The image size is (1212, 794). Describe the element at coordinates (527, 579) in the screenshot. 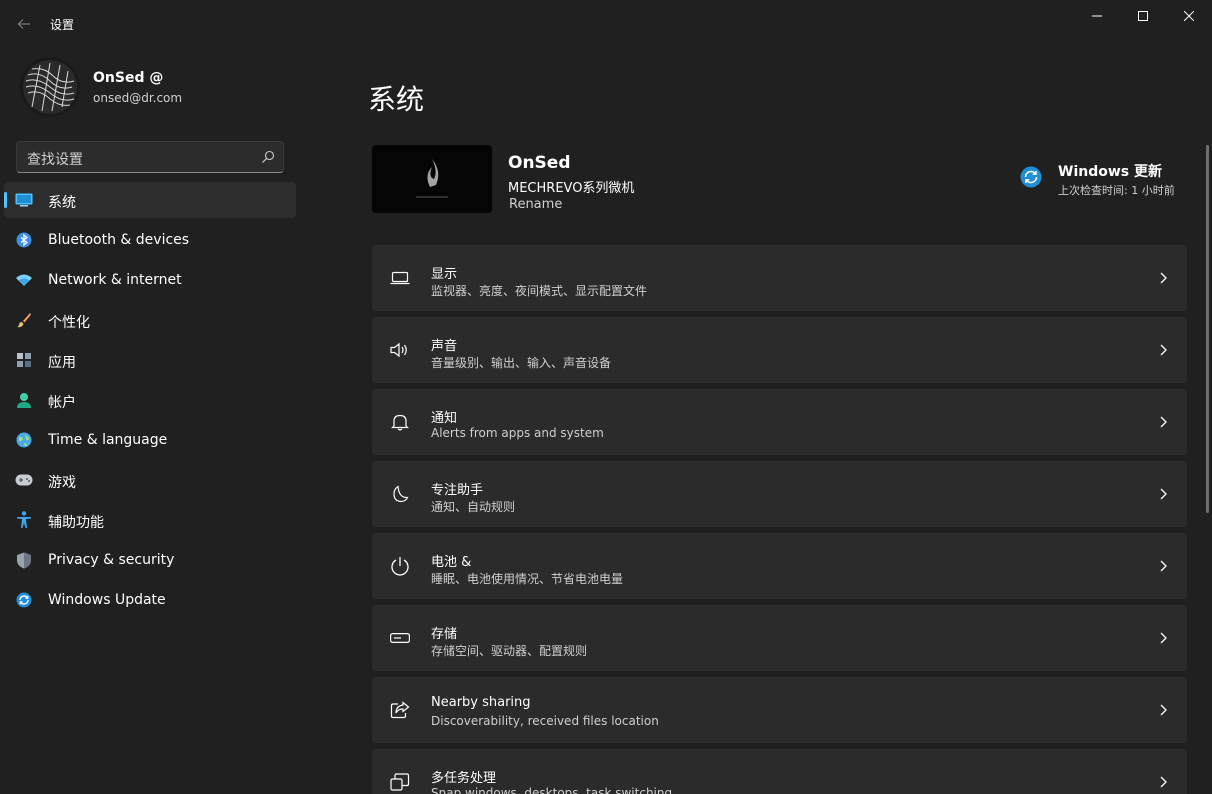

I see `setting-subtitle: 睡眠、电池使用情况、节省电池电量` at that location.